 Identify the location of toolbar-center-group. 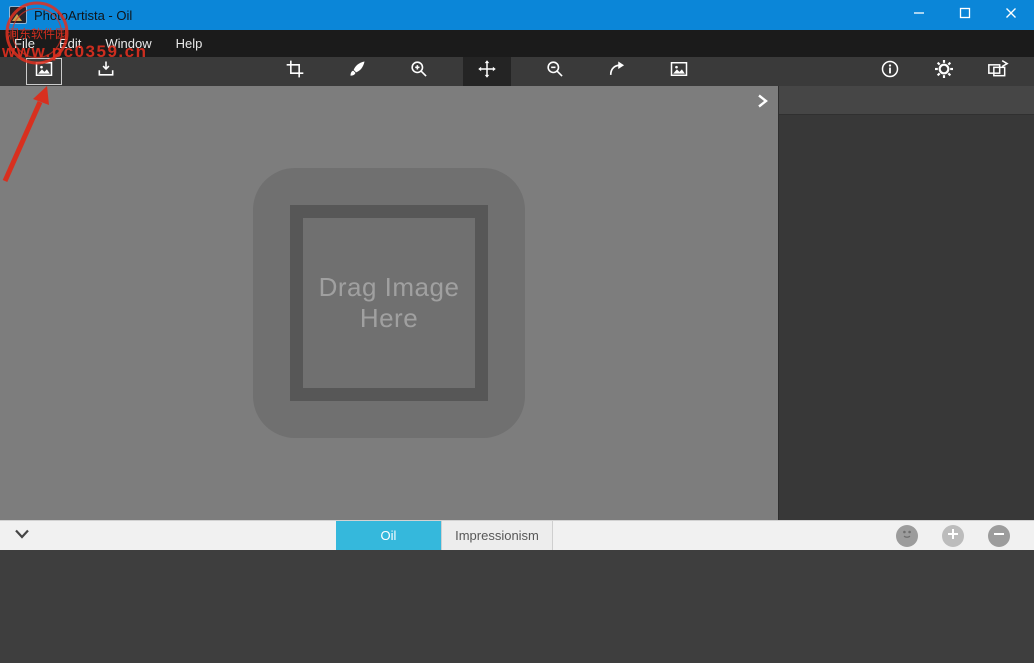
(487, 71).